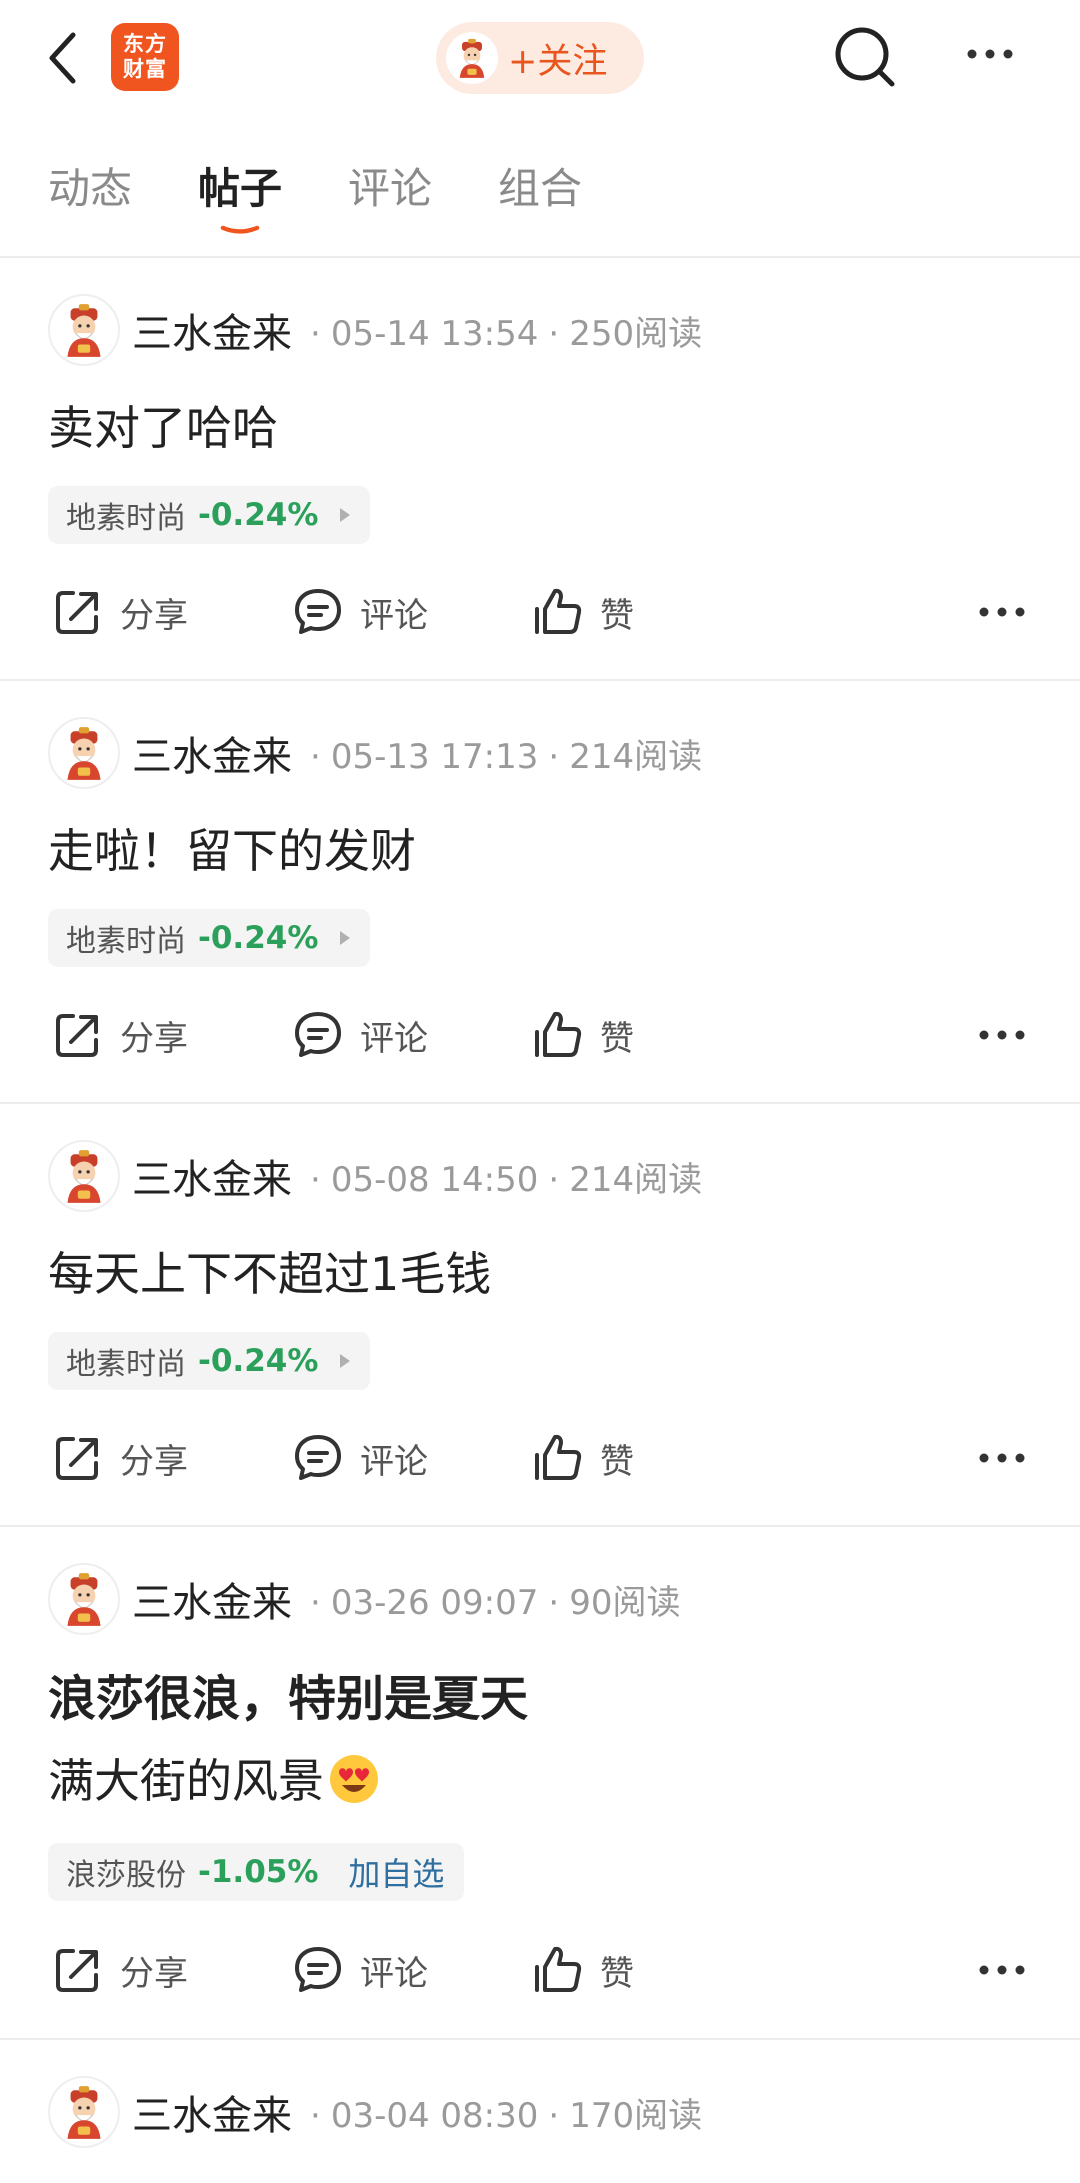 The height and width of the screenshot is (2183, 1080). What do you see at coordinates (62, 58) in the screenshot?
I see `back-button` at bounding box center [62, 58].